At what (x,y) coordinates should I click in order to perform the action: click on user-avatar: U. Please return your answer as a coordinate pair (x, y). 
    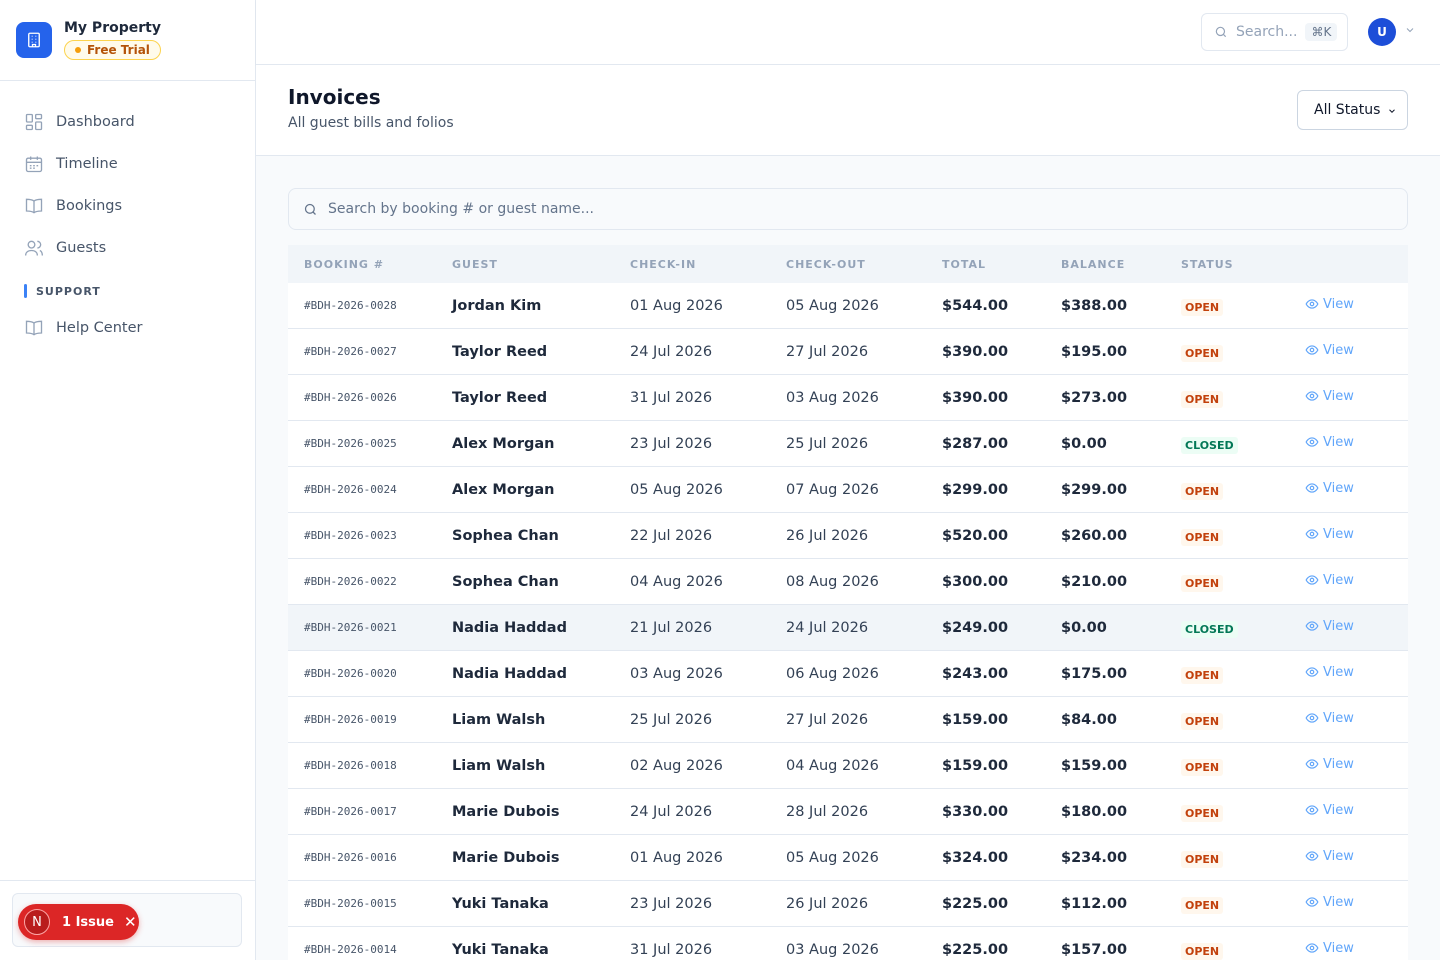
    Looking at the image, I should click on (1382, 32).